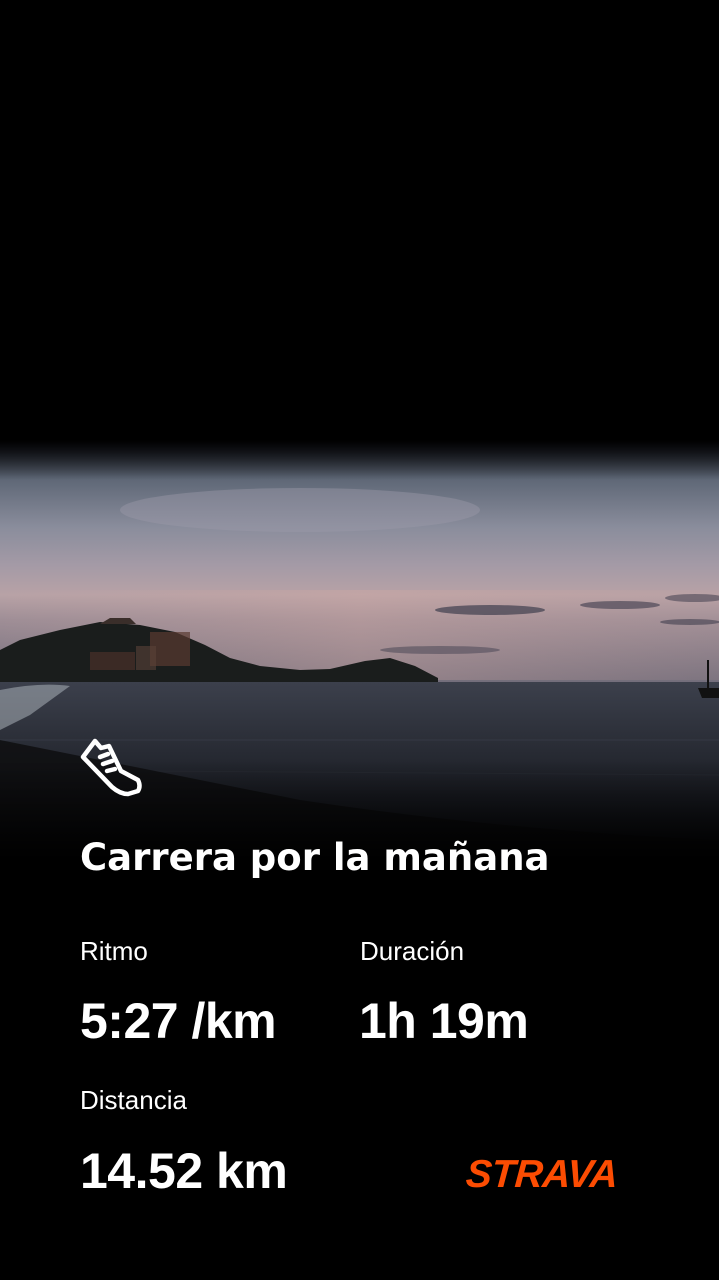  I want to click on activity-title: Carrera por la mañana, so click(315, 857).